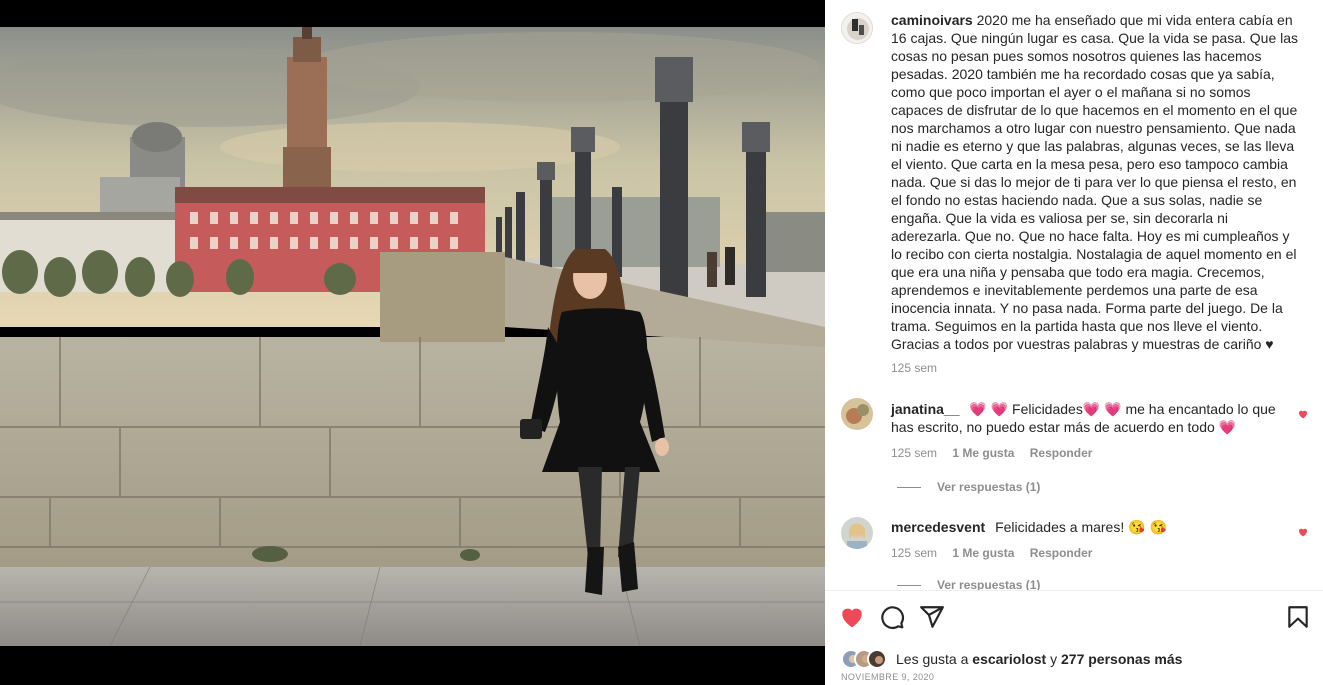 The width and height of the screenshot is (1323, 685). I want to click on likes-prefix: Les gusta a, so click(932, 659).